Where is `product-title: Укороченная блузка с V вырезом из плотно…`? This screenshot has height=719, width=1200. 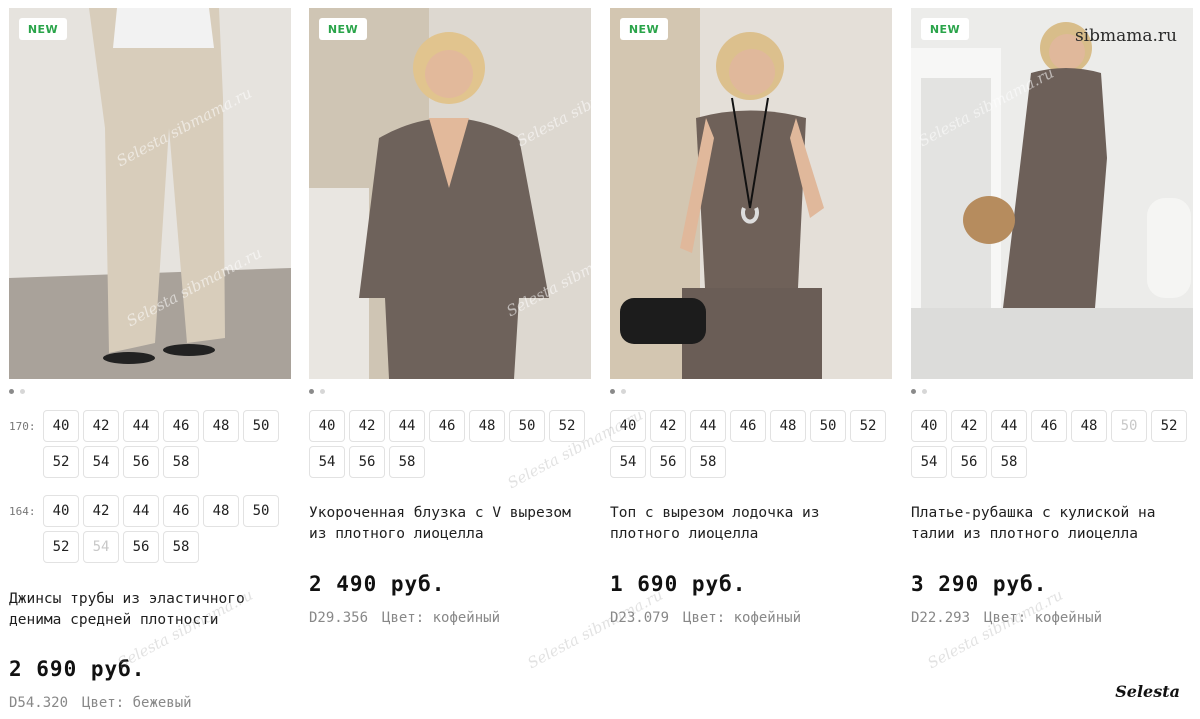
product-title: Укороченная блузка с V вырезом из плотно… is located at coordinates (450, 524).